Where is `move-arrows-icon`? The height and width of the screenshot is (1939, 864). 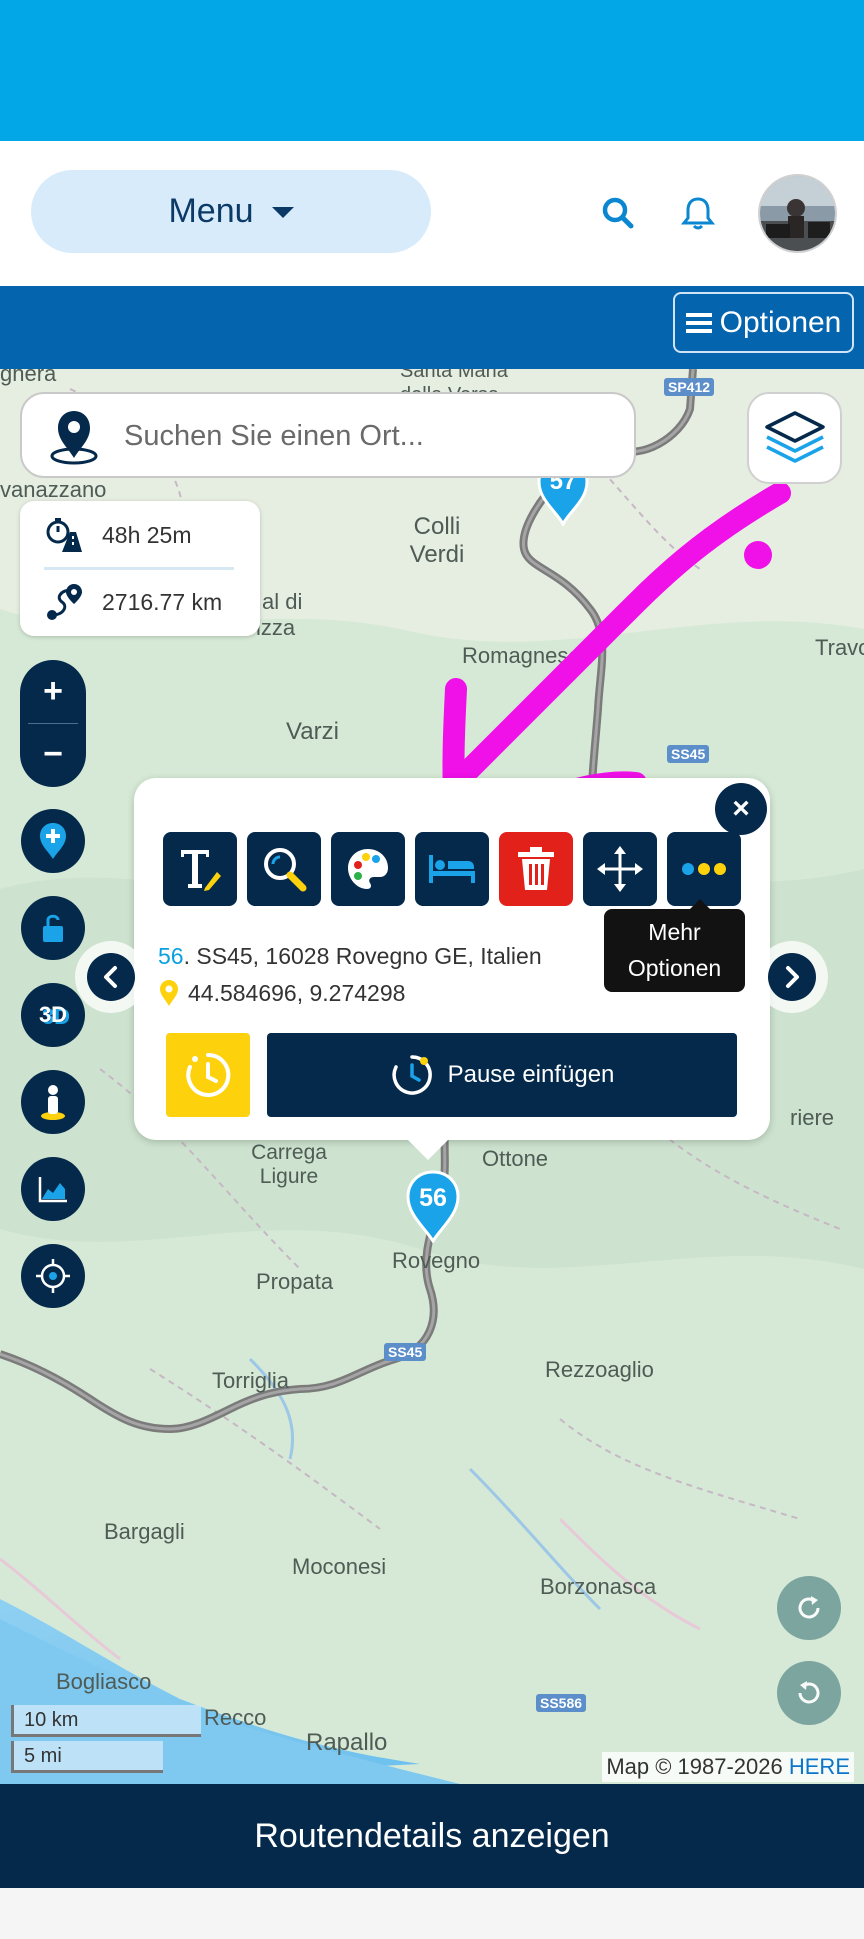 move-arrows-icon is located at coordinates (620, 869).